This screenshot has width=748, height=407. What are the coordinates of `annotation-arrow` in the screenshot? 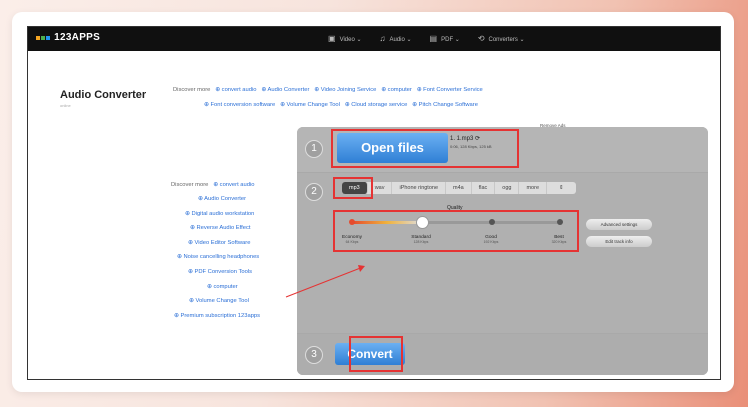 It's located at (325, 281).